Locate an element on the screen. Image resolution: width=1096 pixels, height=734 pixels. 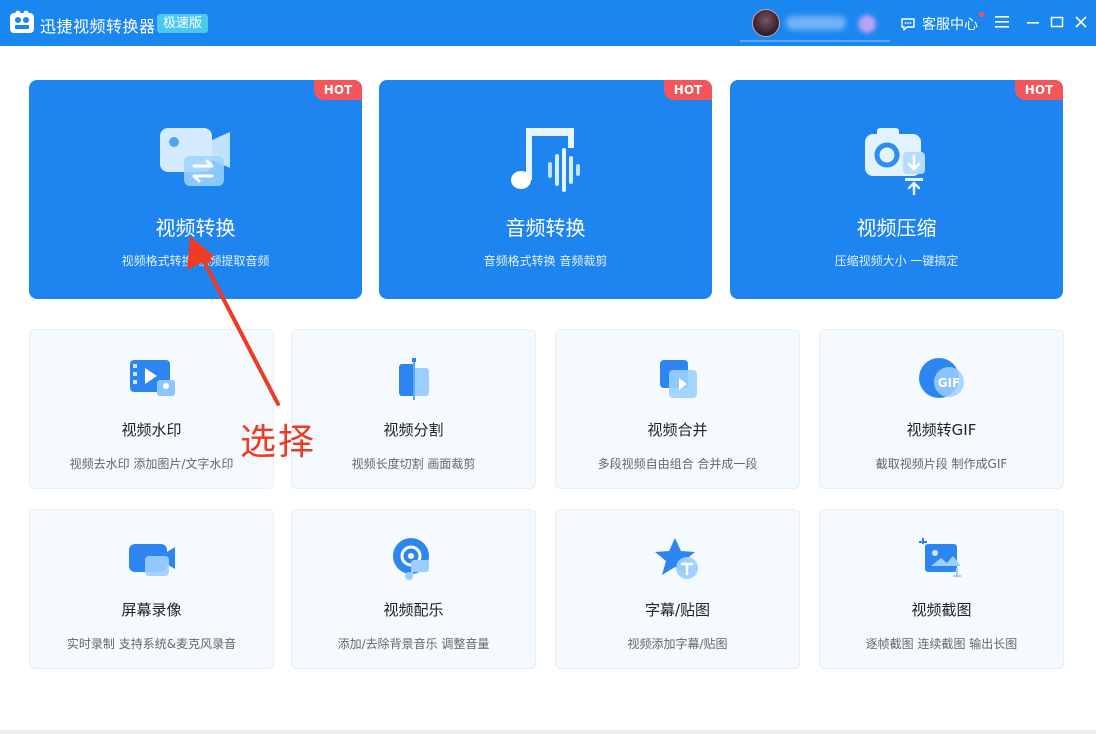
tool-card-gif: GIF 视频转GIF 截取视频片段 制作成GIF is located at coordinates (941, 409).